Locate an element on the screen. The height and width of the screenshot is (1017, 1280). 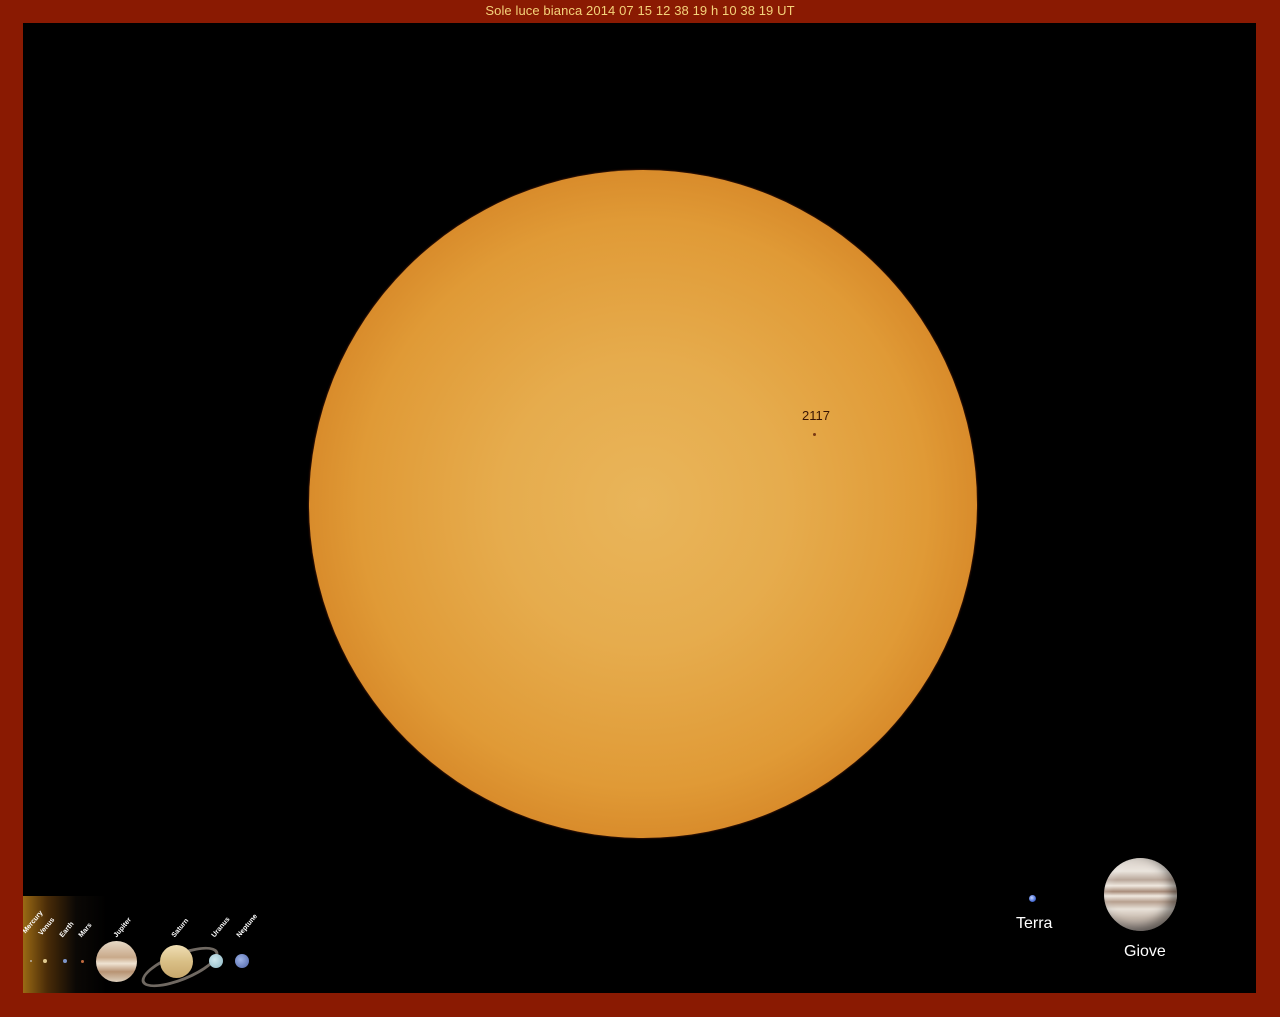
inset-label-venus: Venus is located at coordinates (47, 926).